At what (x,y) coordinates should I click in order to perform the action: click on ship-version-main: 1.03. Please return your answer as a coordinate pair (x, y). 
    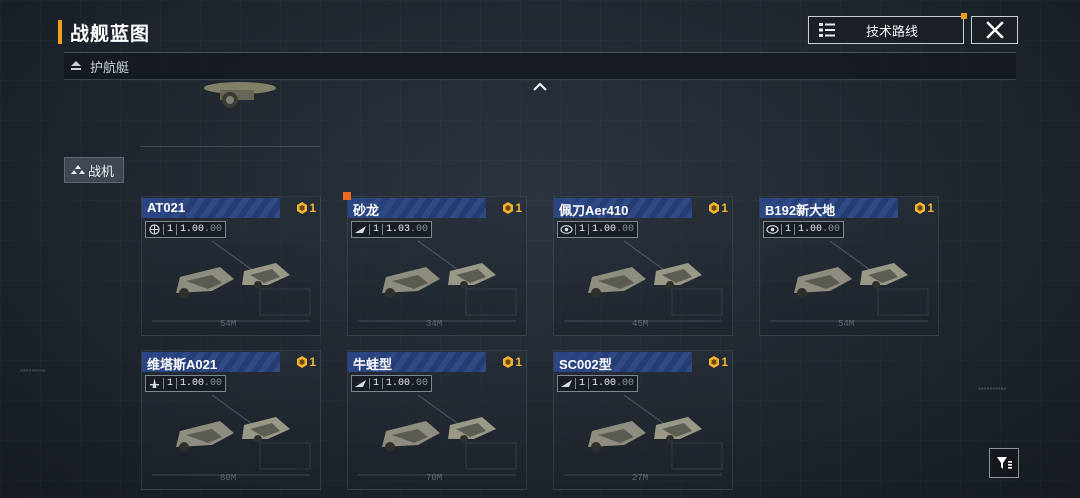
    Looking at the image, I should click on (398, 229).